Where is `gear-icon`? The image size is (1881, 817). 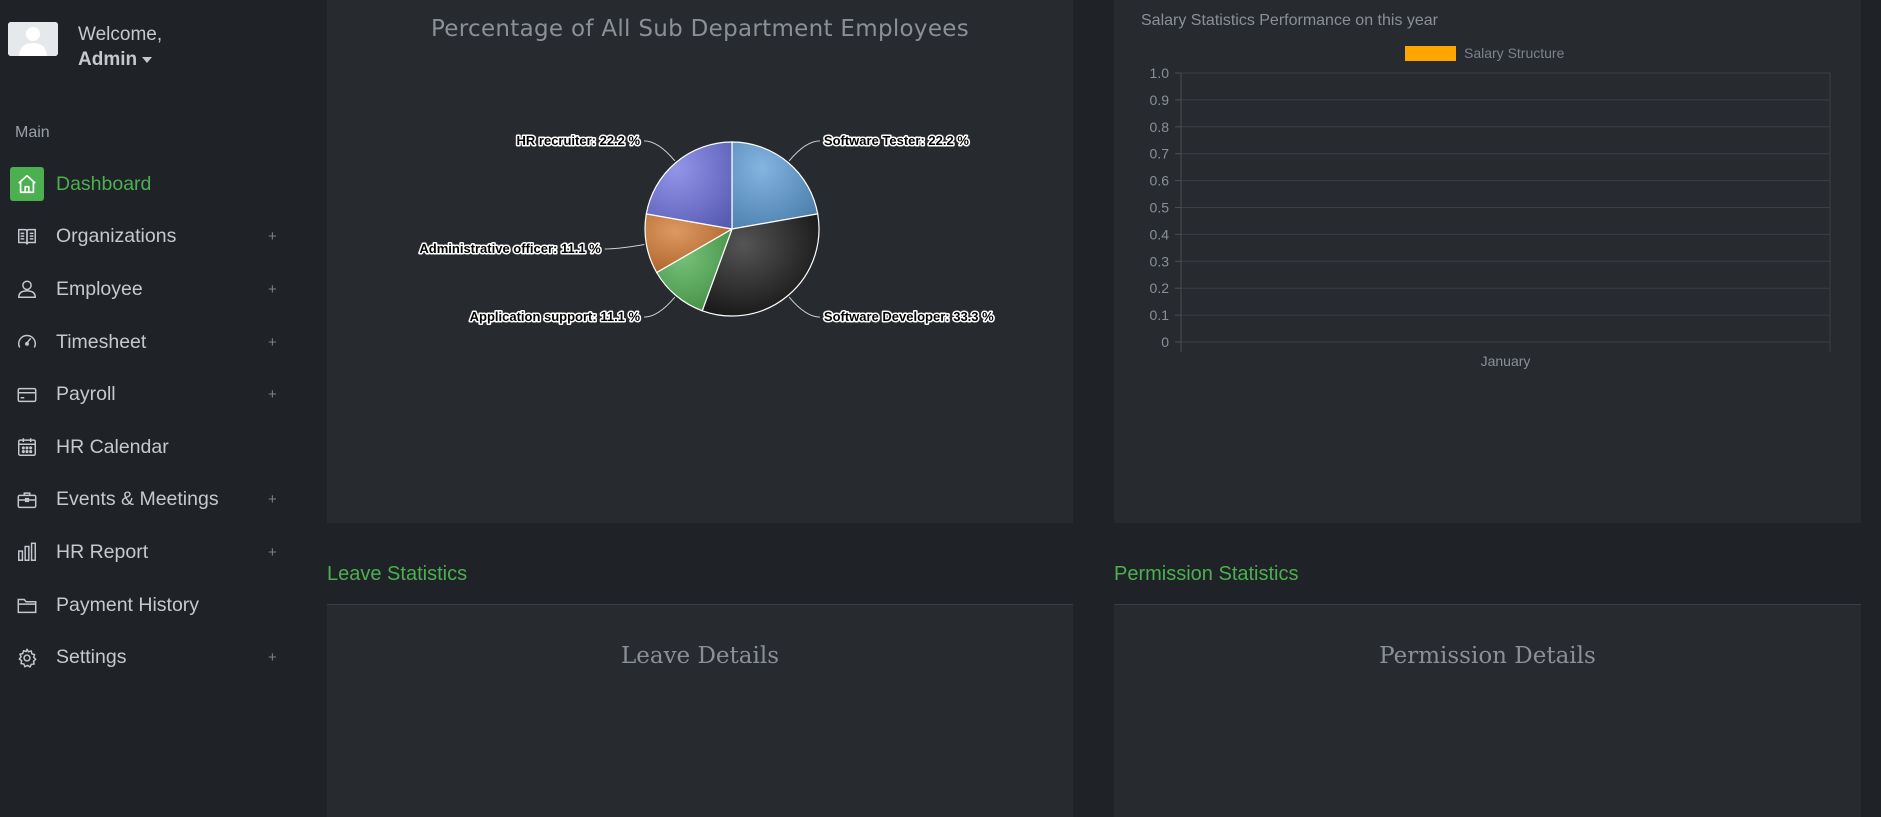
gear-icon is located at coordinates (27, 658).